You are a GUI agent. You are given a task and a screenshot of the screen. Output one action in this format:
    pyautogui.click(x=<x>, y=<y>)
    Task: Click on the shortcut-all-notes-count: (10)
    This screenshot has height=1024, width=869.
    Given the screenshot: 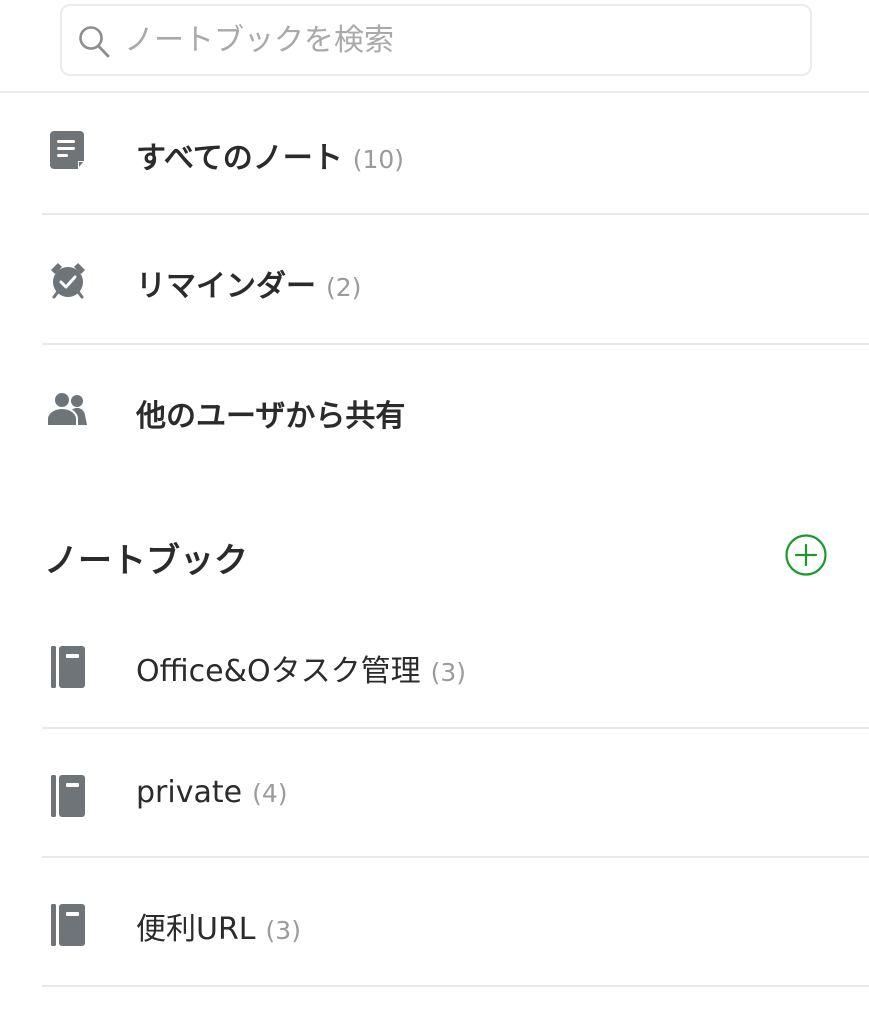 What is the action you would take?
    pyautogui.click(x=378, y=159)
    